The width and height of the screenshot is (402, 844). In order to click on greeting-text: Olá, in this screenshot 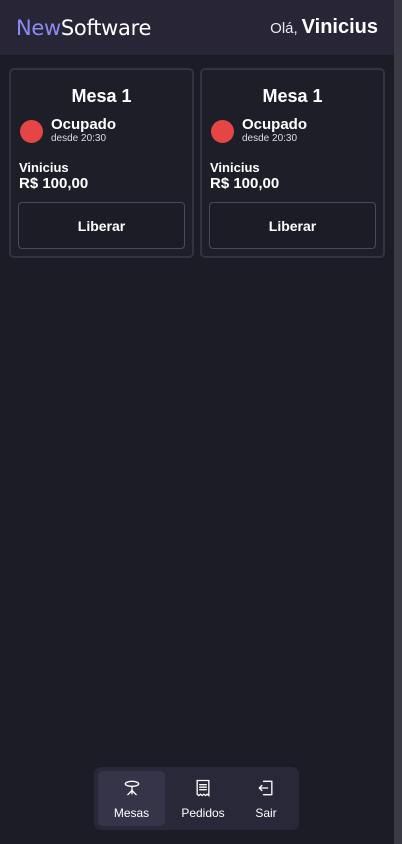, I will do `click(284, 28)`.